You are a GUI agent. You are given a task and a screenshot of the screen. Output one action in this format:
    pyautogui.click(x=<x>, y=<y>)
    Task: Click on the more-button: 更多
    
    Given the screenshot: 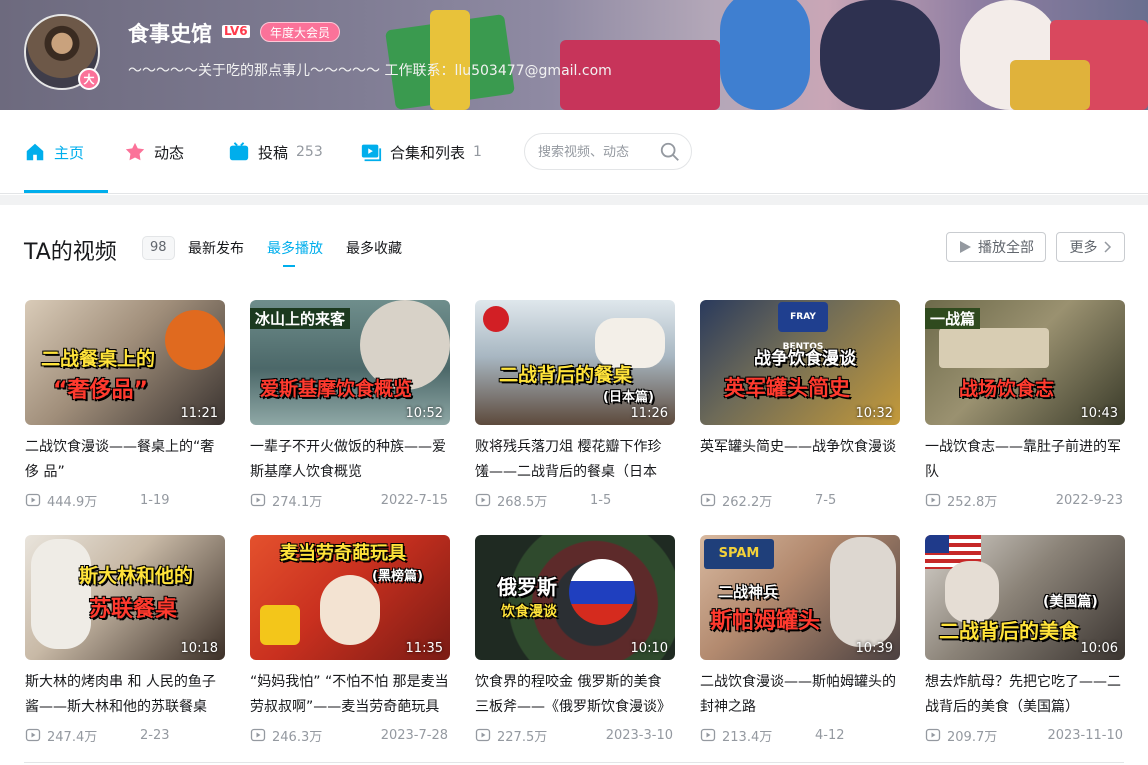 What is the action you would take?
    pyautogui.click(x=1090, y=247)
    